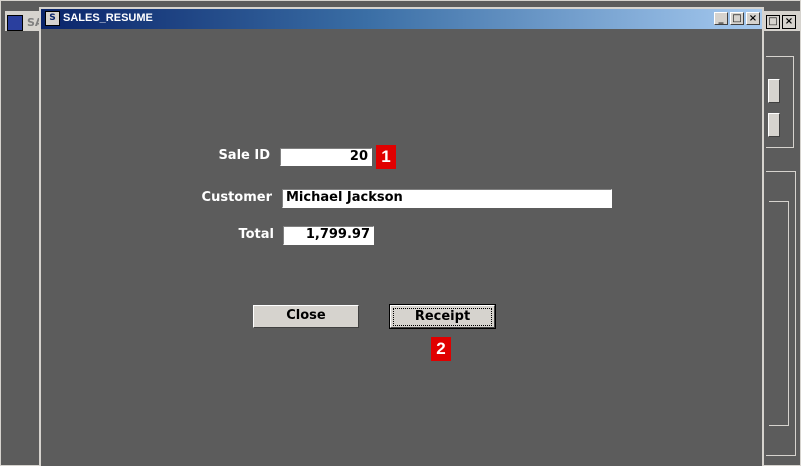 The height and width of the screenshot is (466, 801). Describe the element at coordinates (306, 316) in the screenshot. I see `close-button: Close` at that location.